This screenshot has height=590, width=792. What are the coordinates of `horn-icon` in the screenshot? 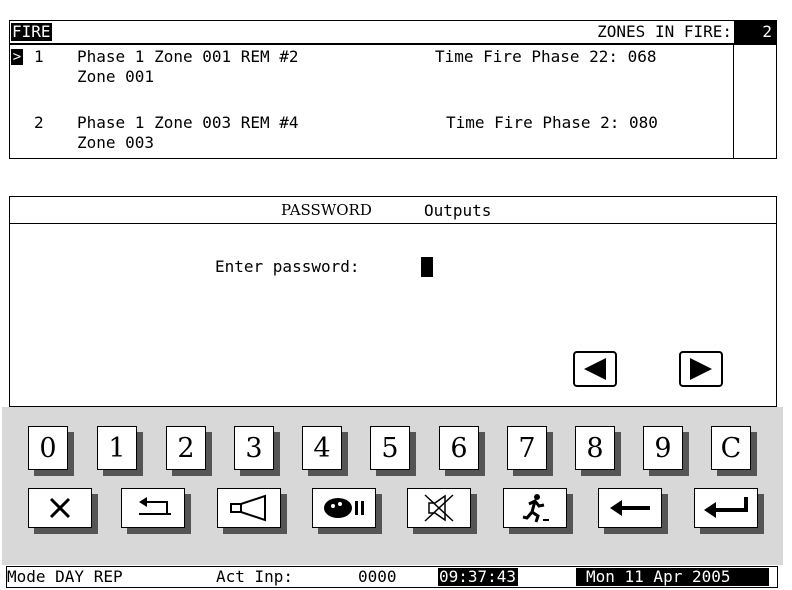 It's located at (248, 508).